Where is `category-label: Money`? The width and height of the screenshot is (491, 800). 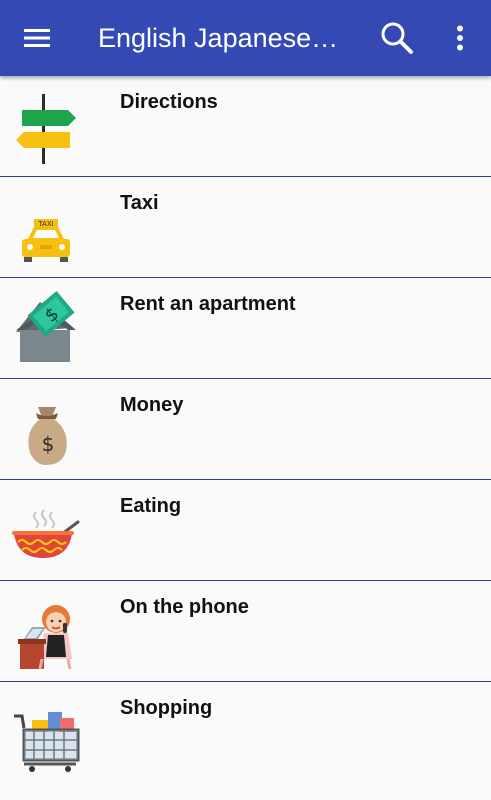 category-label: Money is located at coordinates (152, 405).